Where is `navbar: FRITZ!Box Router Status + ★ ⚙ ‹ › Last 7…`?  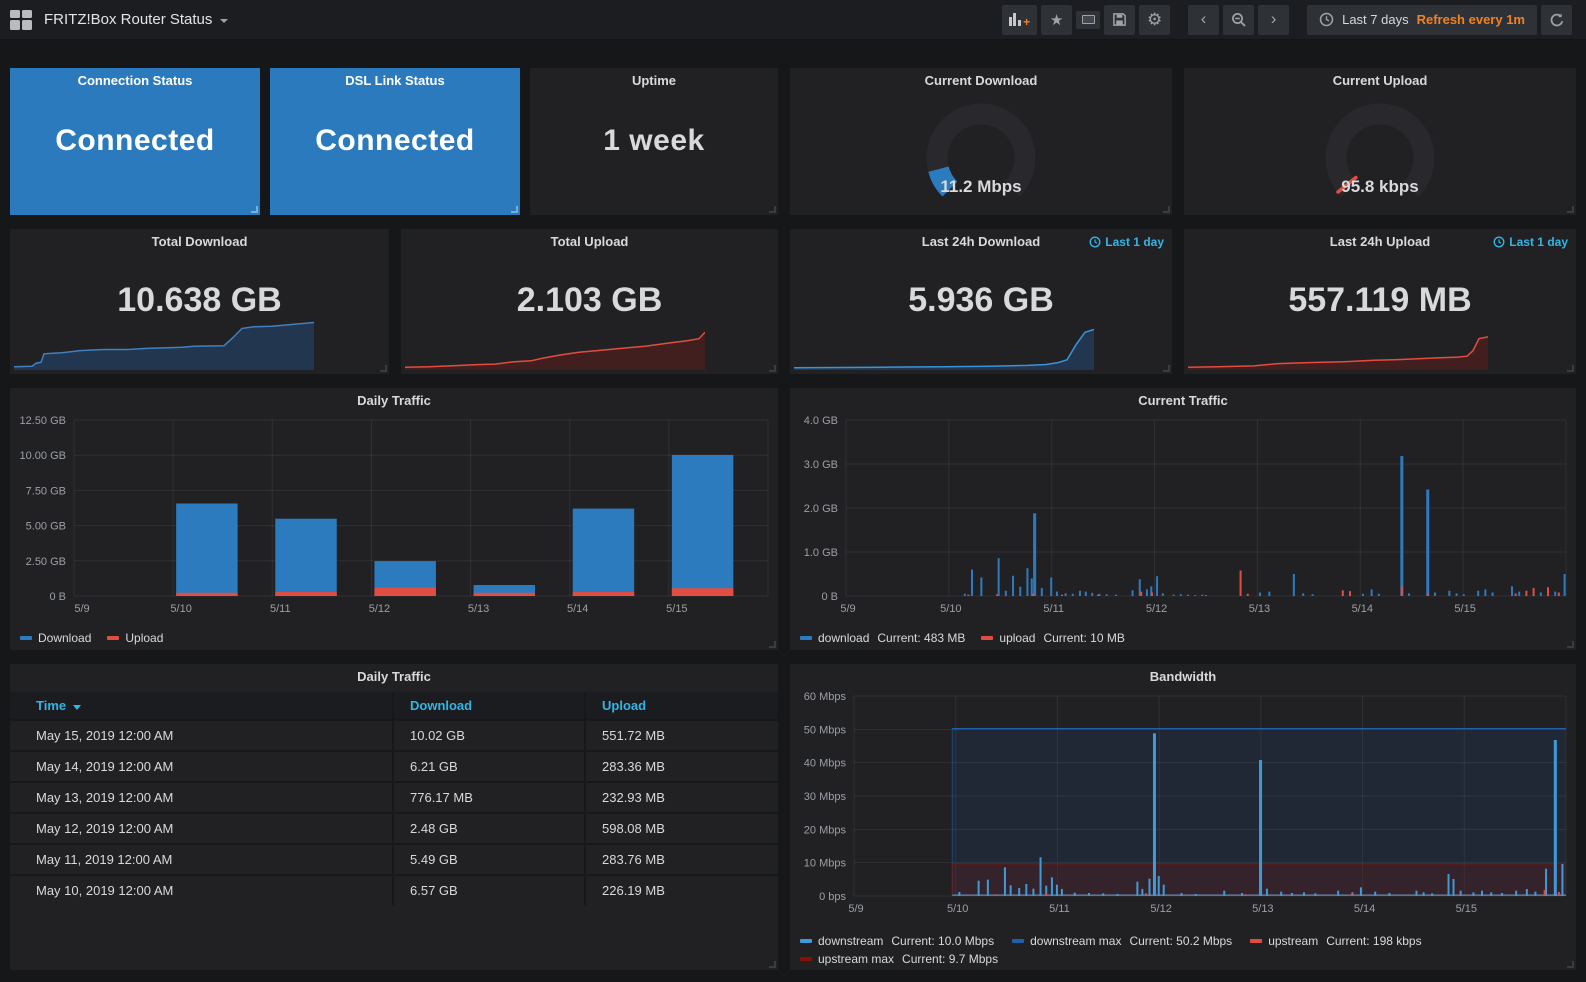
navbar: FRITZ!Box Router Status + ★ ⚙ ‹ › Last 7… is located at coordinates (793, 20).